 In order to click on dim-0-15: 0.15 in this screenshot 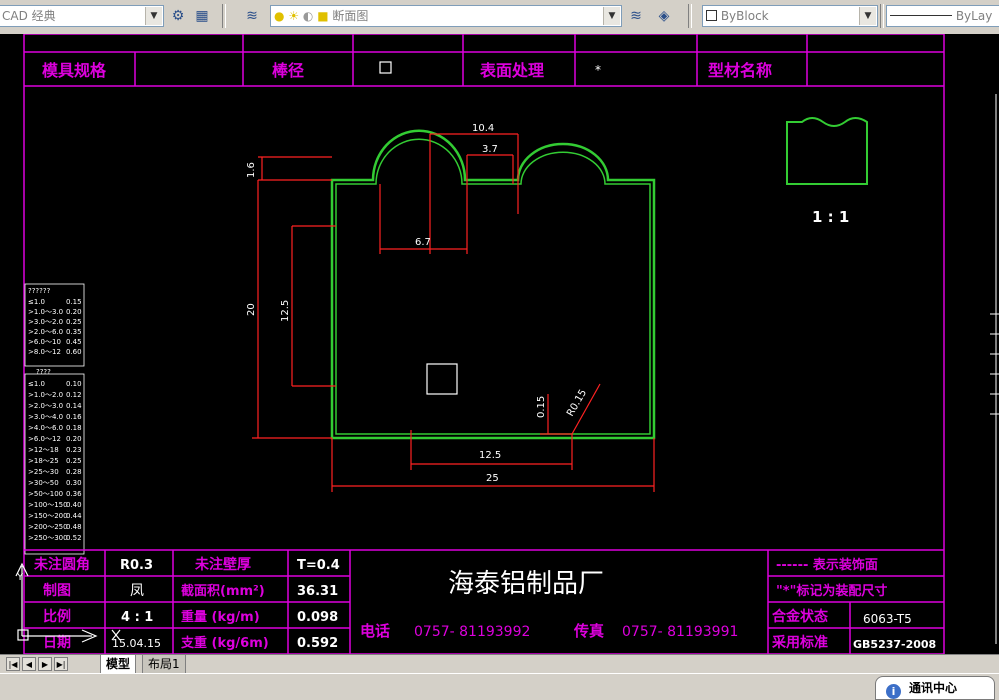, I will do `click(541, 407)`.